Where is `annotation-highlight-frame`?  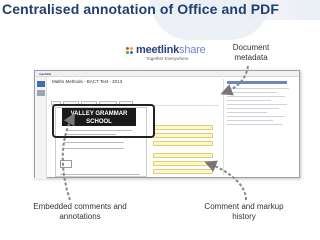
annotation-highlight-frame is located at coordinates (103, 121).